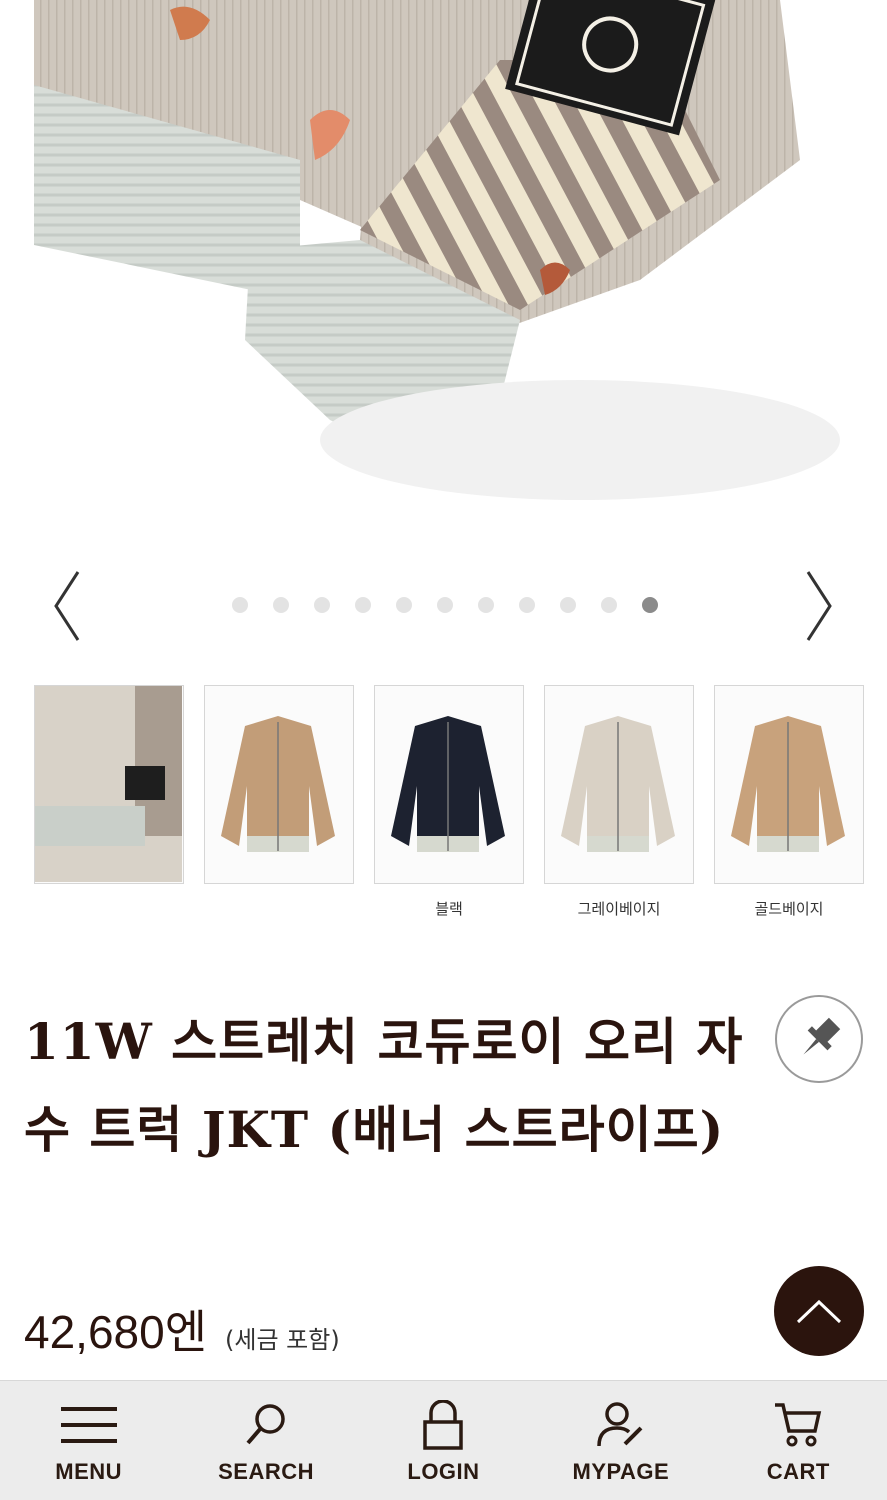 The image size is (887, 1500). What do you see at coordinates (798, 1471) in the screenshot?
I see `nav-cart-label: CART` at bounding box center [798, 1471].